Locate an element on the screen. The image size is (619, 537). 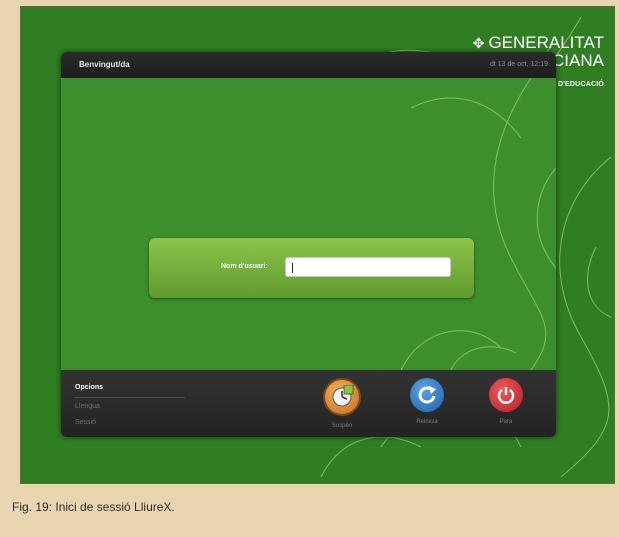
login-box: Nom d'usuari: is located at coordinates (311, 268).